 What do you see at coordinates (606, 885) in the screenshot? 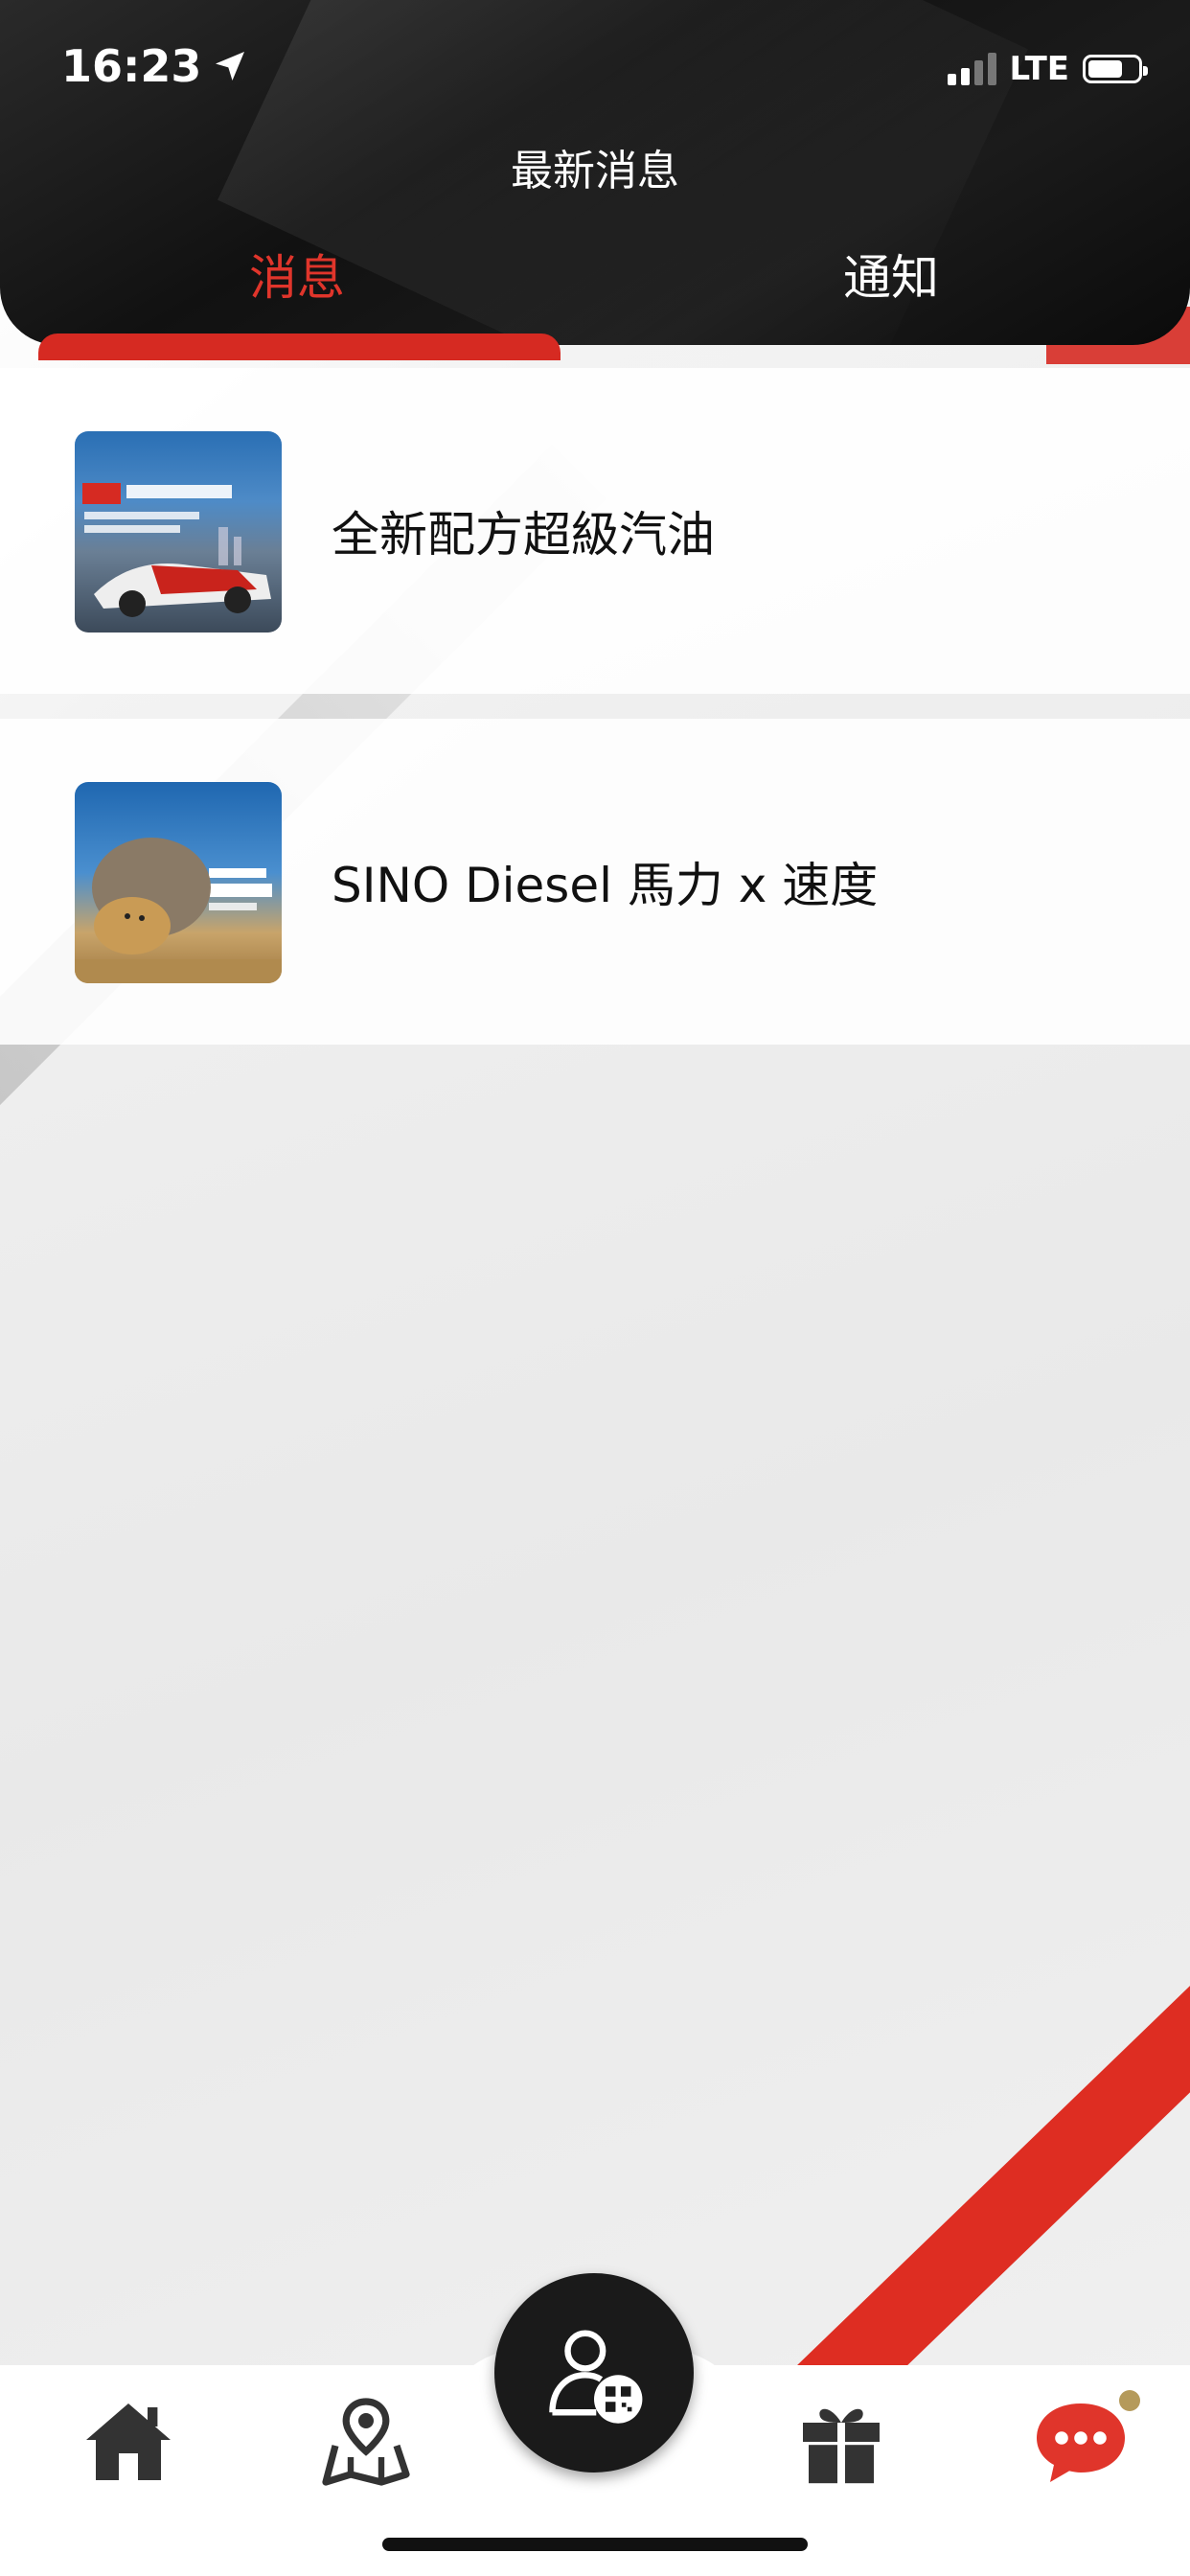
I see `message-title: SINO Diesel 馬力 x 速度` at bounding box center [606, 885].